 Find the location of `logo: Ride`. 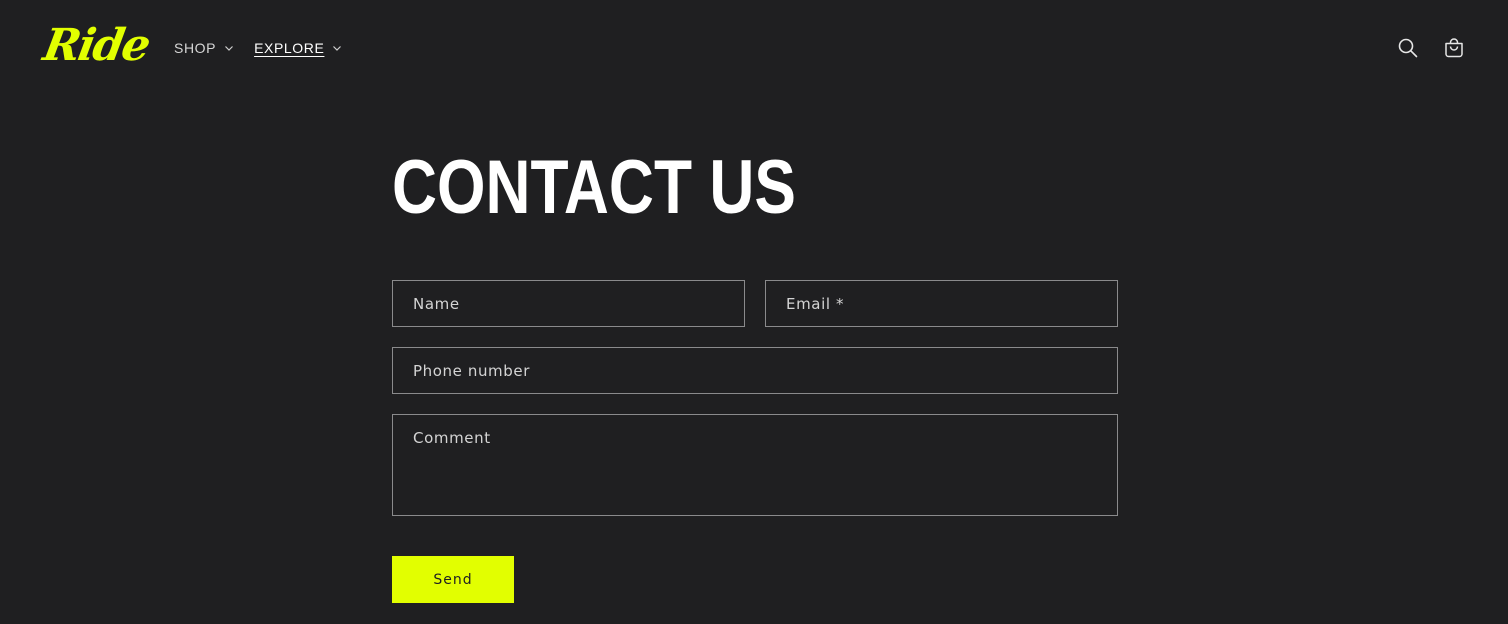

logo: Ride is located at coordinates (96, 45).